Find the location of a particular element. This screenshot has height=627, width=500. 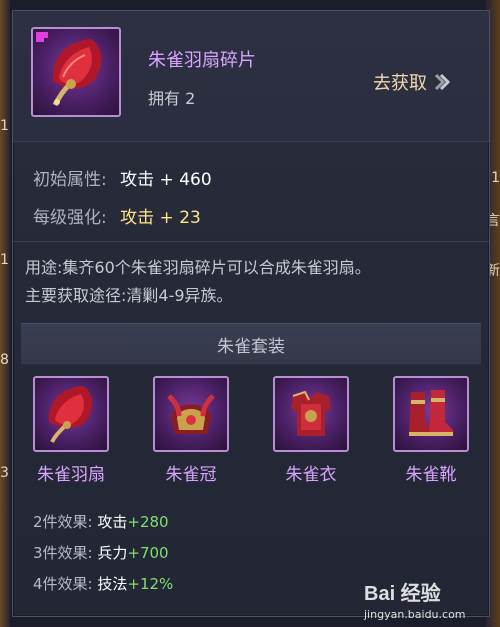

base-attribute-row: 初始属性: 攻击 + 460 is located at coordinates (122, 177).